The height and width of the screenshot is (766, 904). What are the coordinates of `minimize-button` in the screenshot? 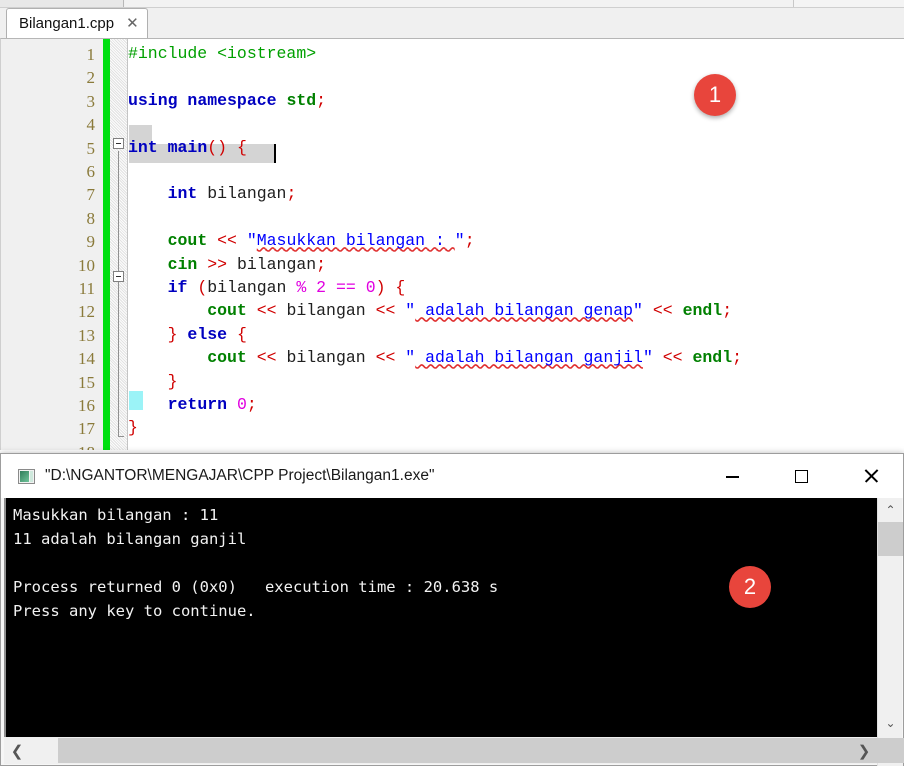 It's located at (732, 476).